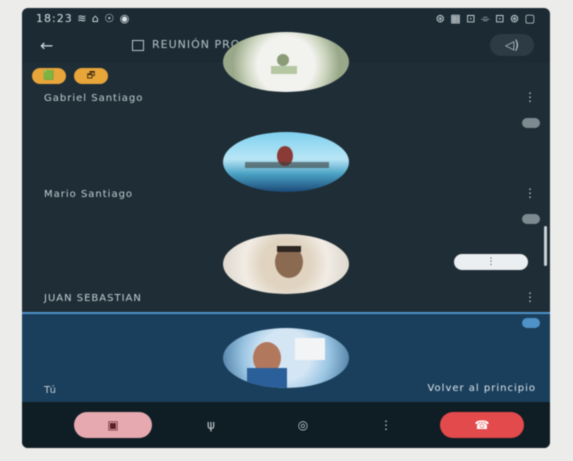  What do you see at coordinates (211, 425) in the screenshot?
I see `microphone-icon: ψ` at bounding box center [211, 425].